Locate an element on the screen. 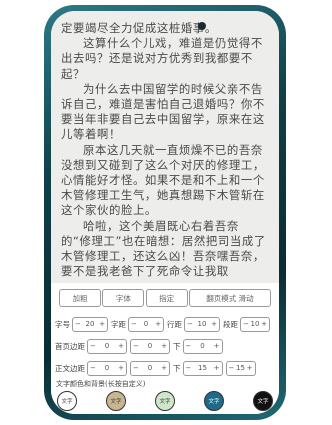 This screenshot has height=425, width=332. header-margin-label: 首页边距 is located at coordinates (70, 346).